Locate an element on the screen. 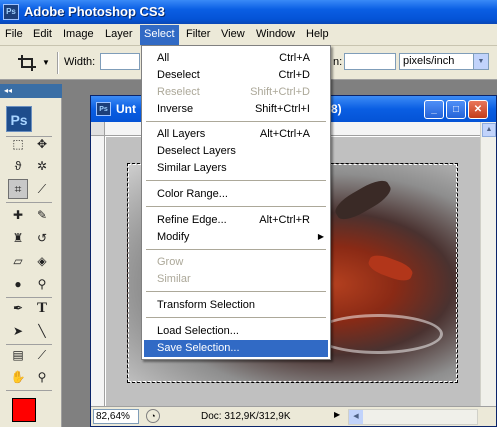 The image size is (497, 427). menu-item-label: Transform Selection is located at coordinates (206, 305).